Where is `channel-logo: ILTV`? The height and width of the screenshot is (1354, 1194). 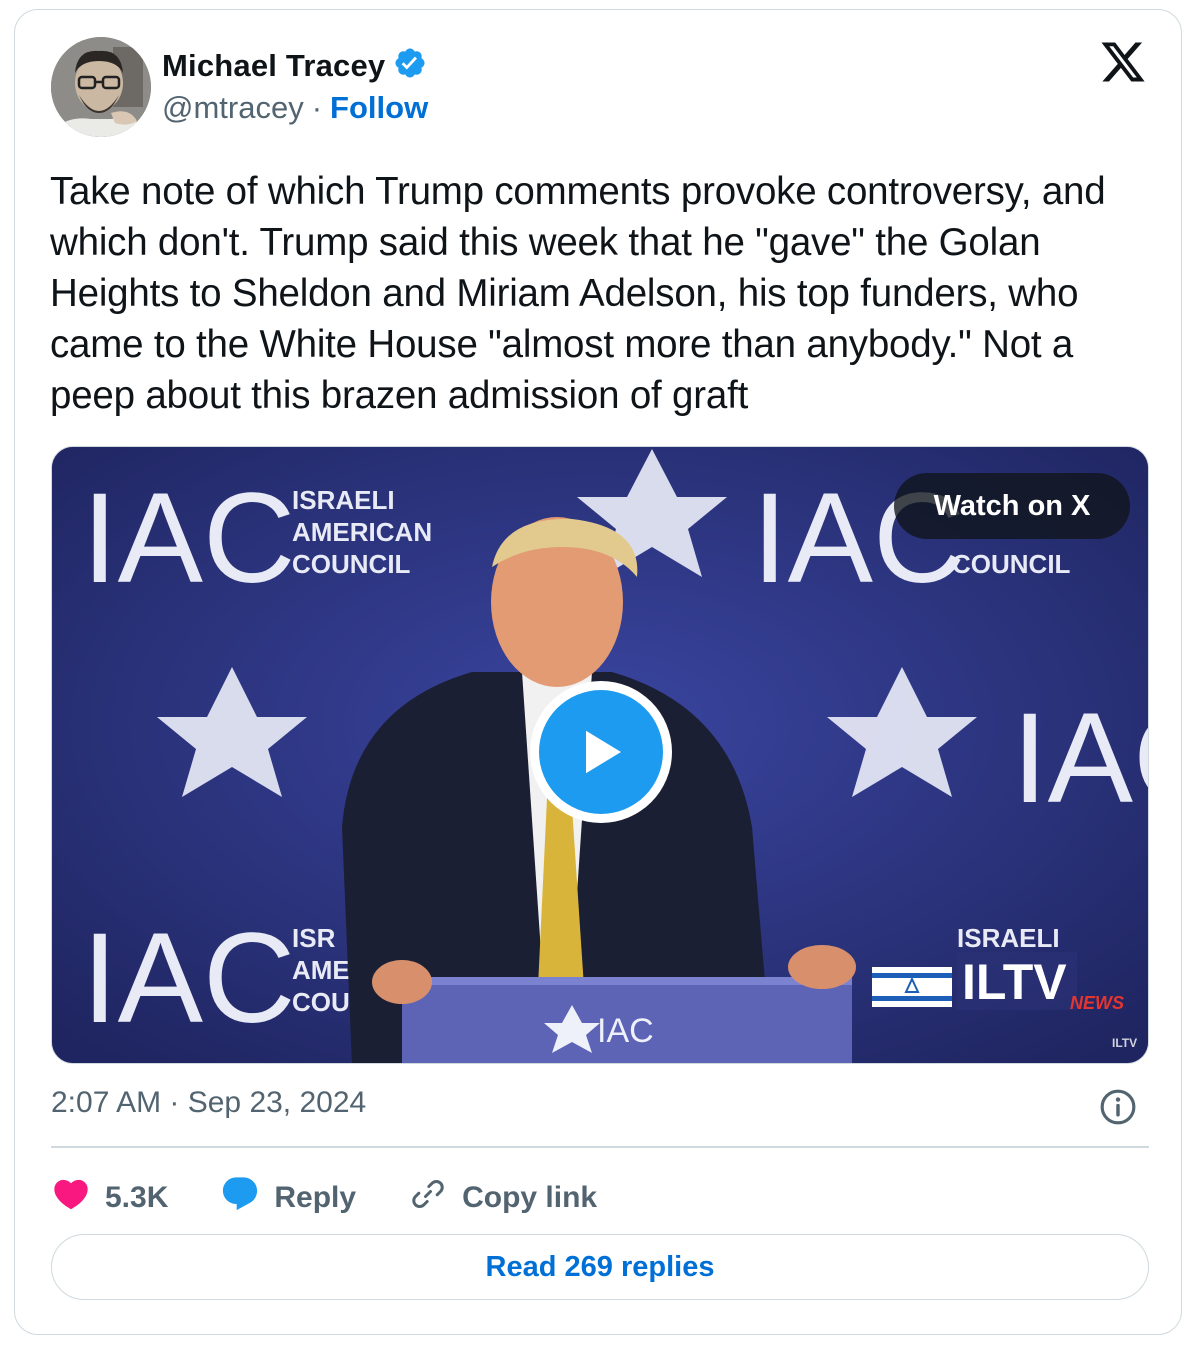
channel-logo: ILTV is located at coordinates (1014, 982).